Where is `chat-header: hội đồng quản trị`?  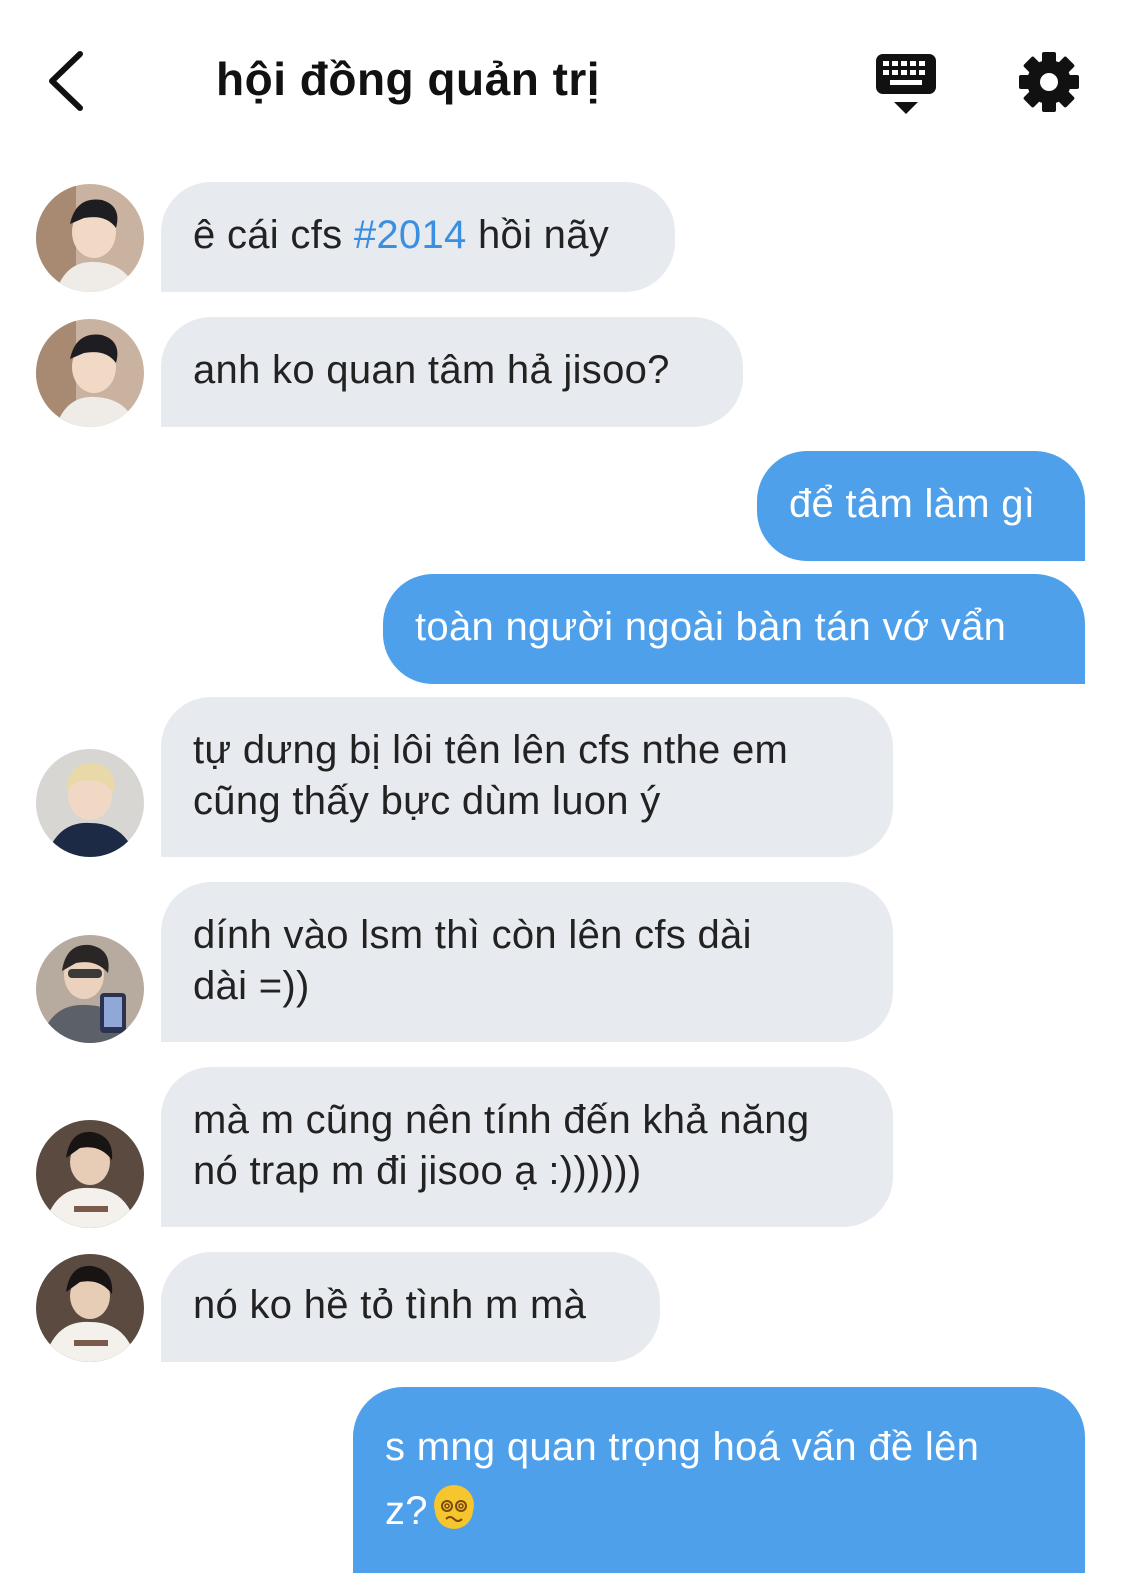
chat-header: hội đồng quản trị is located at coordinates (562, 82).